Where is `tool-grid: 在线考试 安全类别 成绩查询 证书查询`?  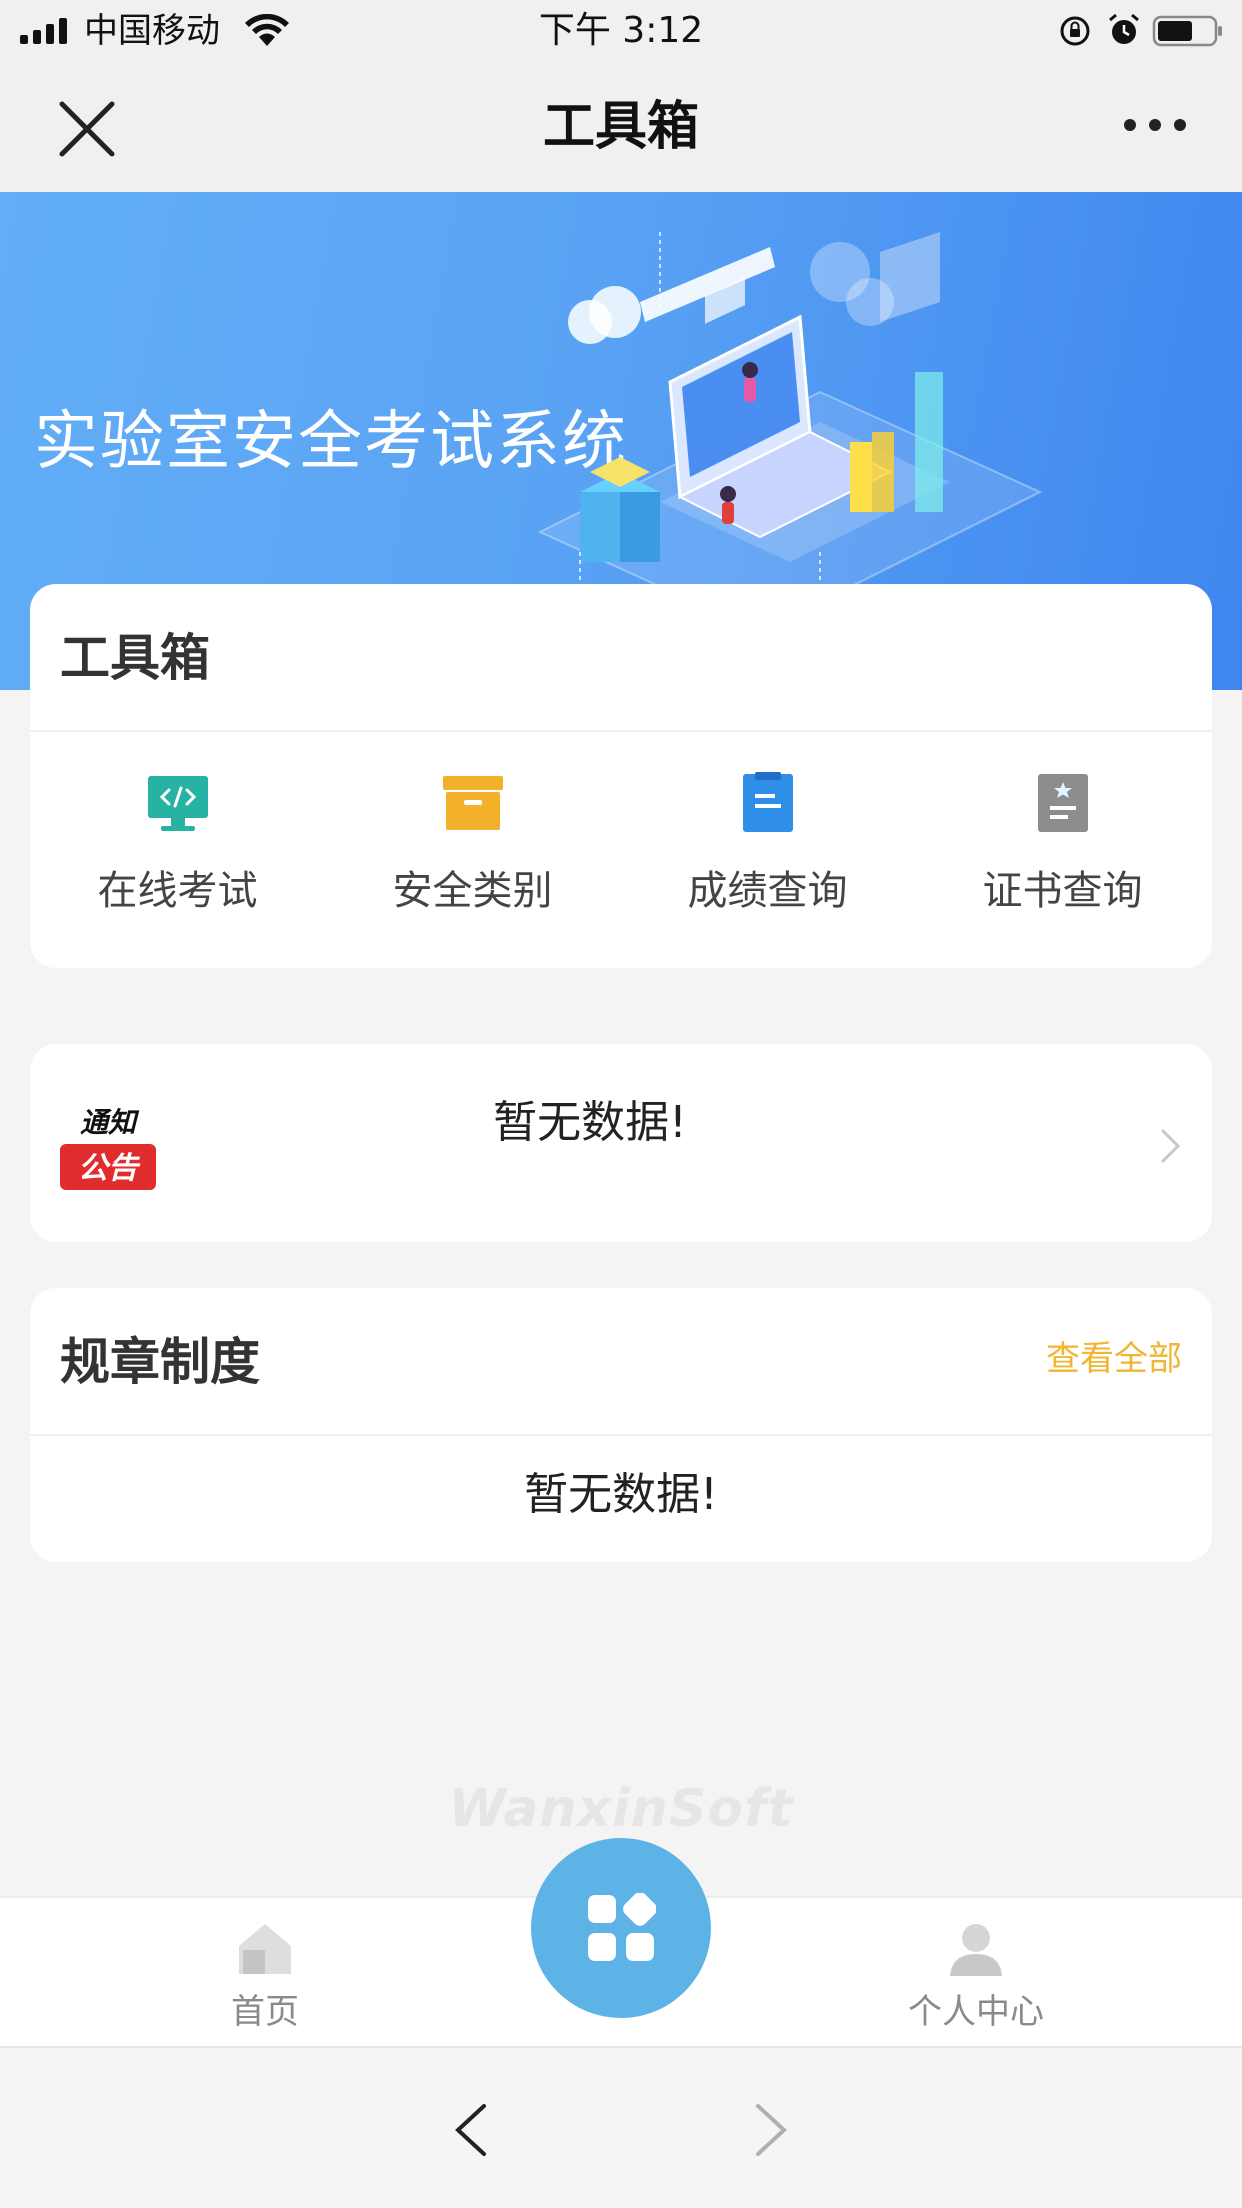
tool-grid: 在线考试 安全类别 成绩查询 证书查询 is located at coordinates (621, 851).